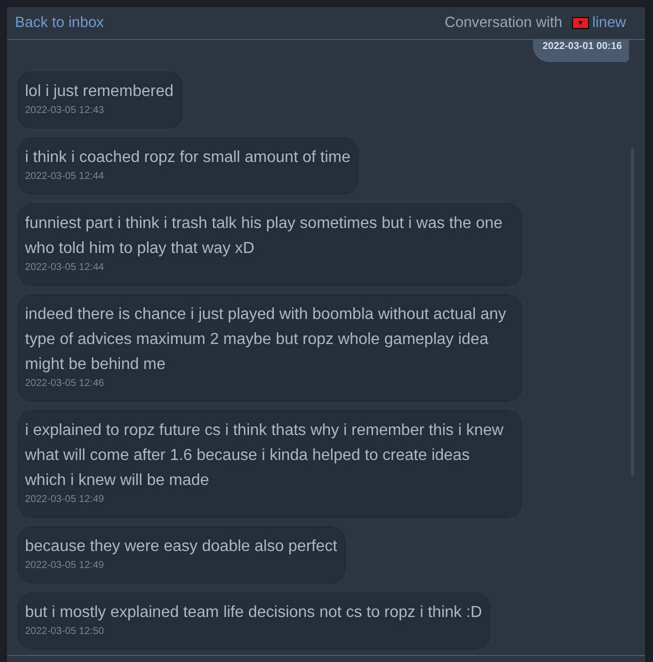 The width and height of the screenshot is (653, 662). I want to click on username-link: linew, so click(609, 23).